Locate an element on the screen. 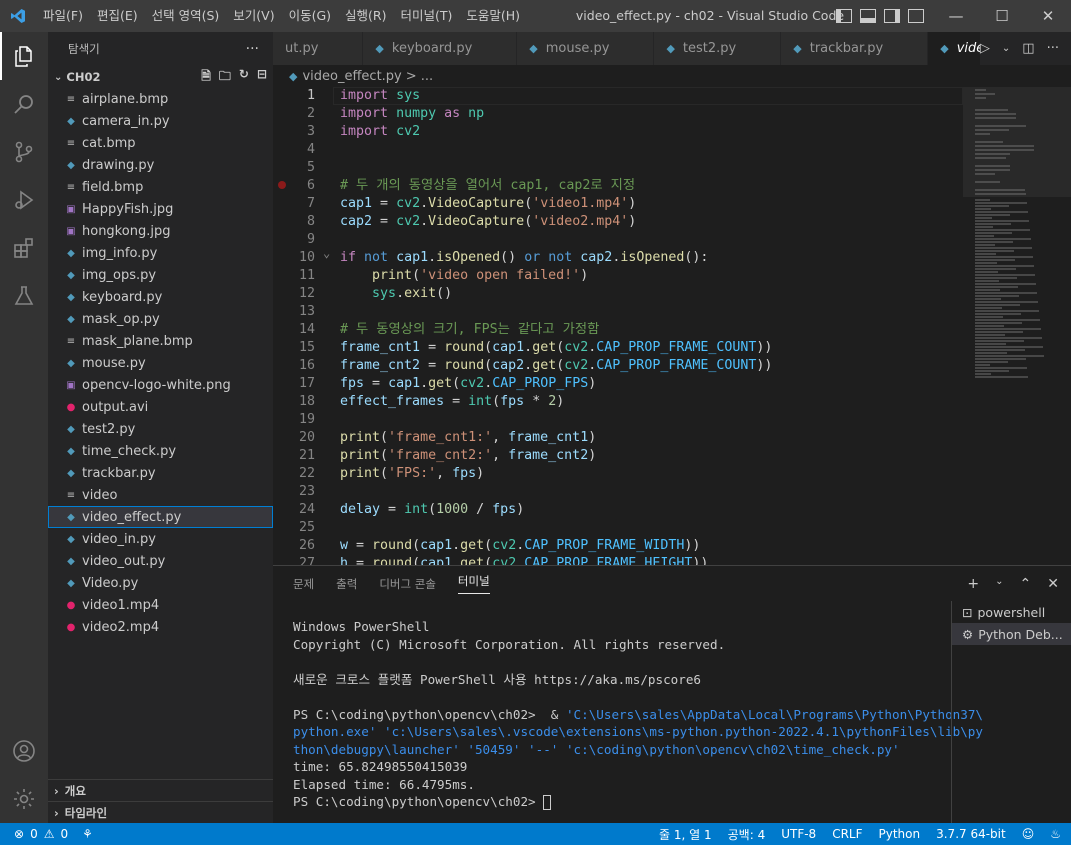 Image resolution: width=1071 pixels, height=845 pixels. menu-item: 보기(V) is located at coordinates (253, 16).